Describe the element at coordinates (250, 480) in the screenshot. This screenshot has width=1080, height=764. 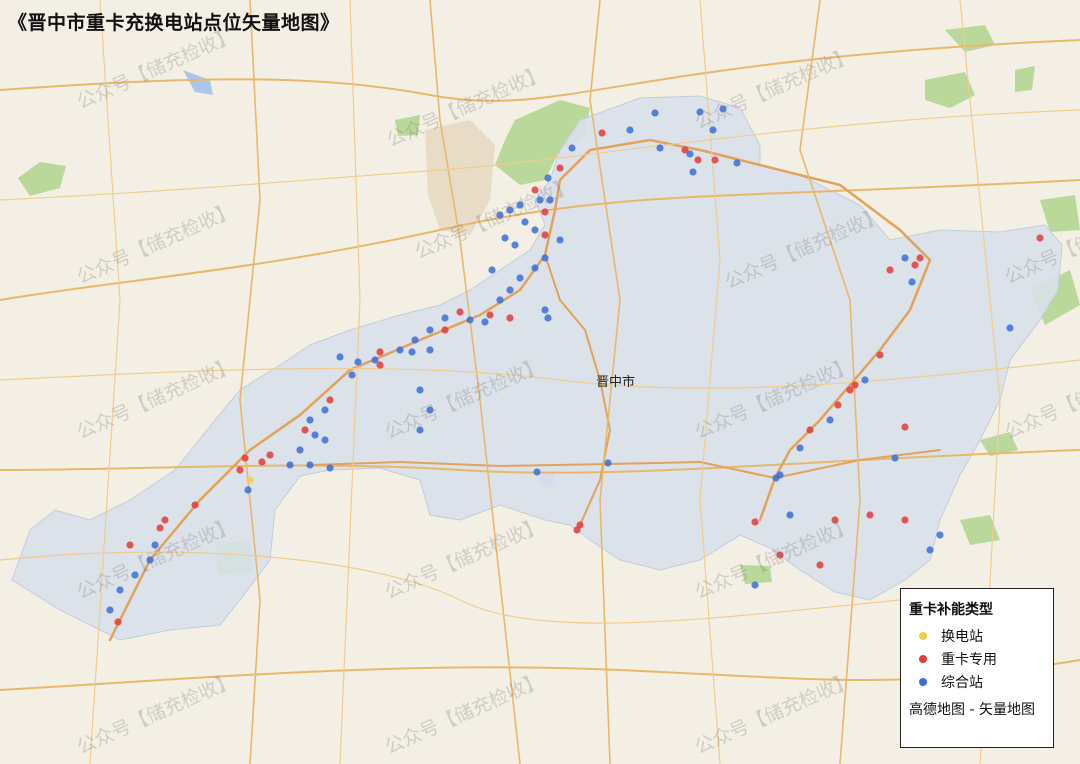
I see `swap-station-point` at that location.